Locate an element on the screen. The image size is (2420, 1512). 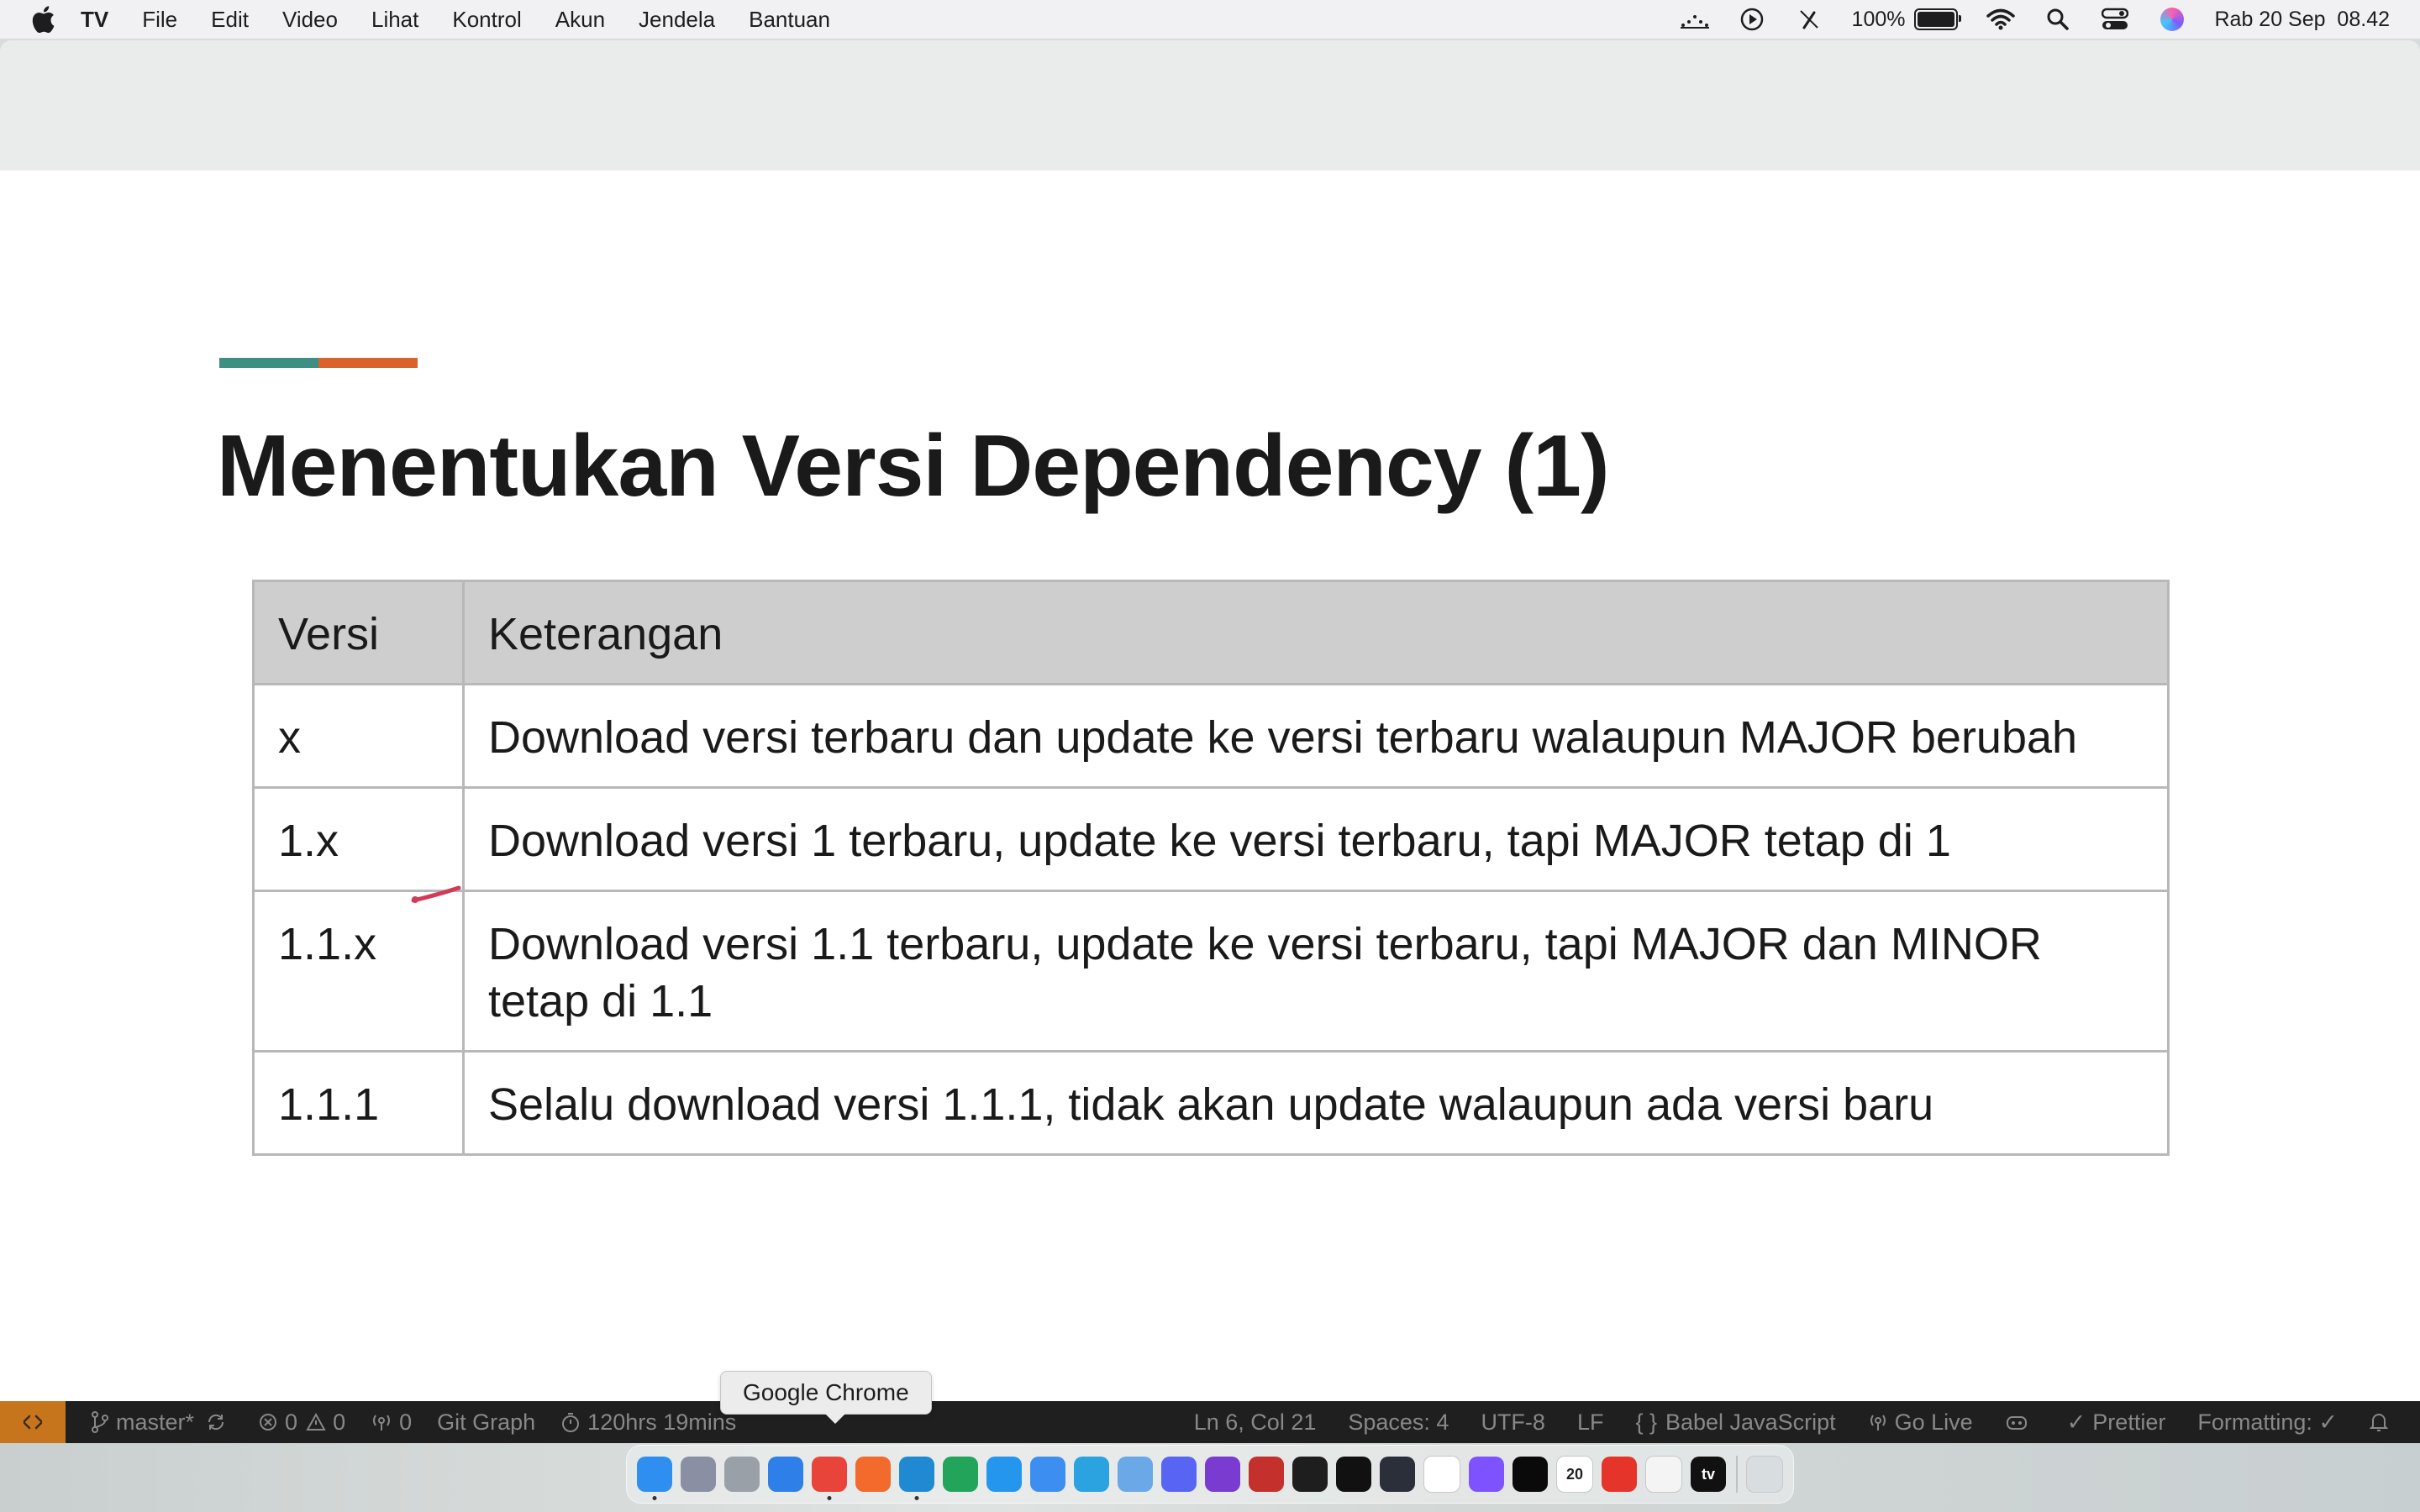
mail-icon is located at coordinates (1047, 1474).